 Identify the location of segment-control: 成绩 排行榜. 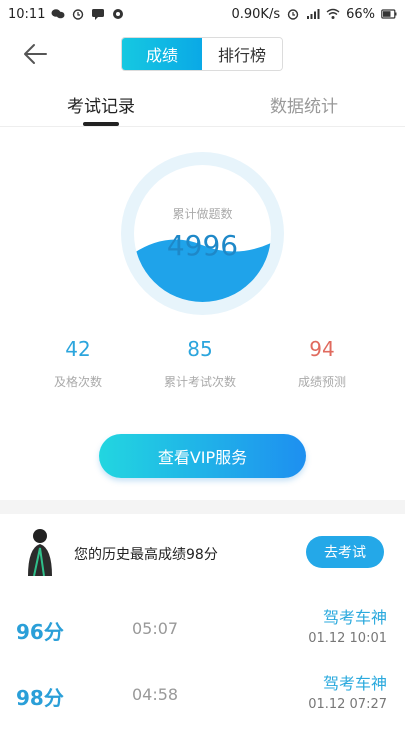
(202, 54).